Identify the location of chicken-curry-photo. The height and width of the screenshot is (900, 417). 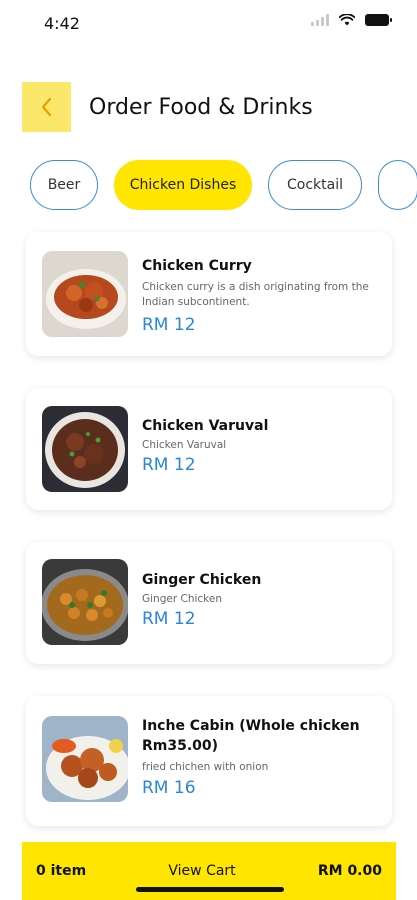
(85, 294).